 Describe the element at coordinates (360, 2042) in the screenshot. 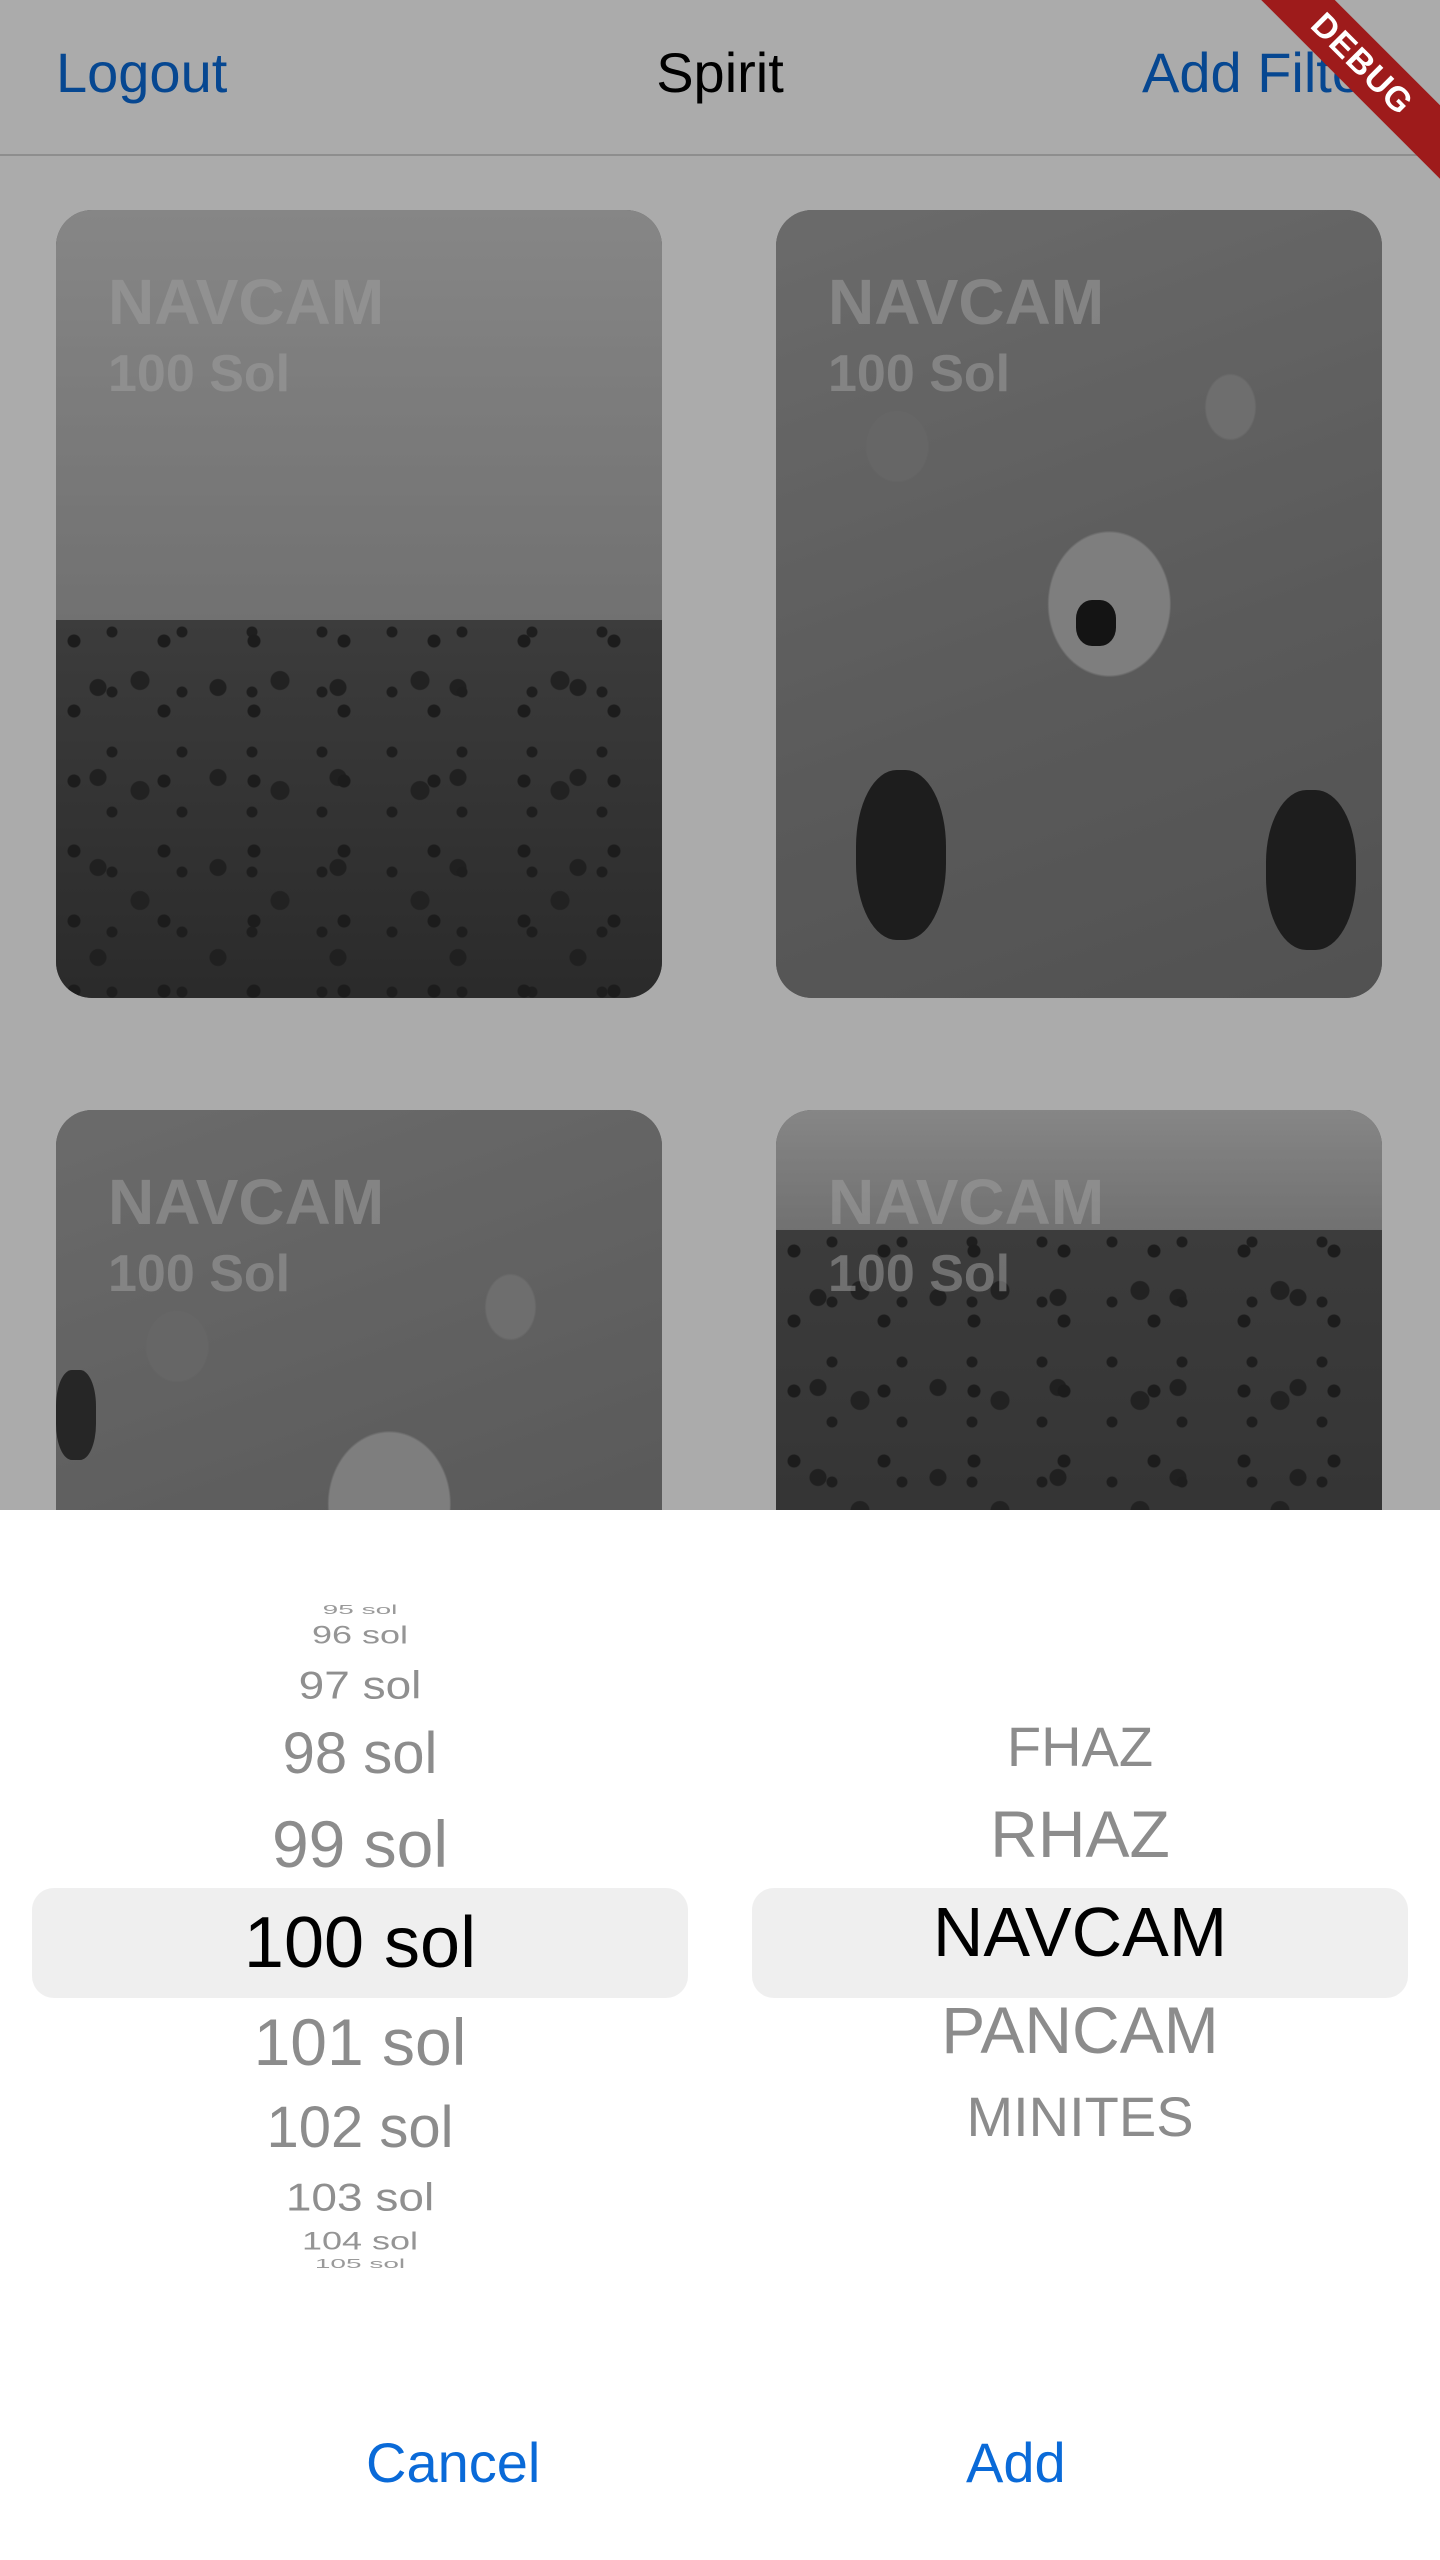

I see `sol-picker-item: 101 sol` at that location.